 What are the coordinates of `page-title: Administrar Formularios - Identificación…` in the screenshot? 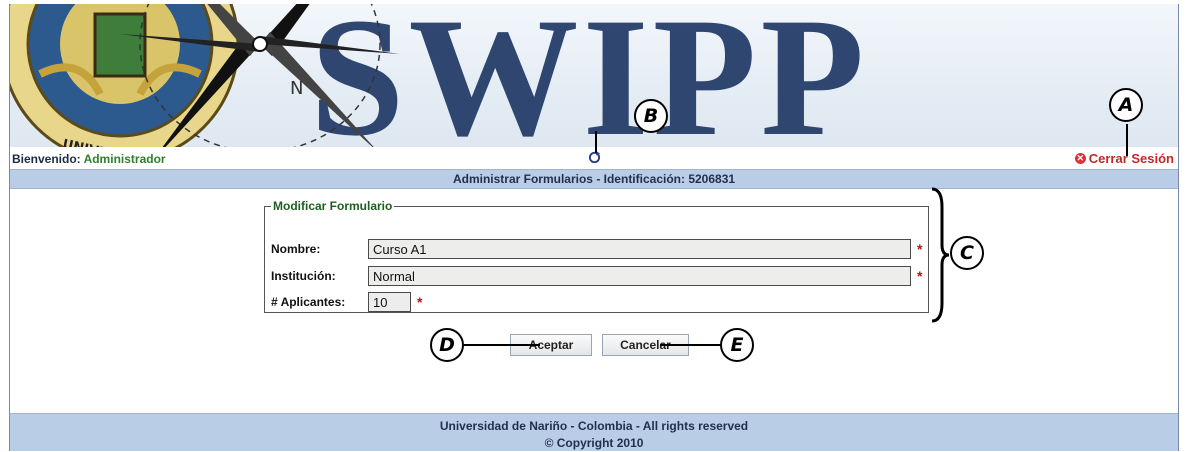 It's located at (594, 179).